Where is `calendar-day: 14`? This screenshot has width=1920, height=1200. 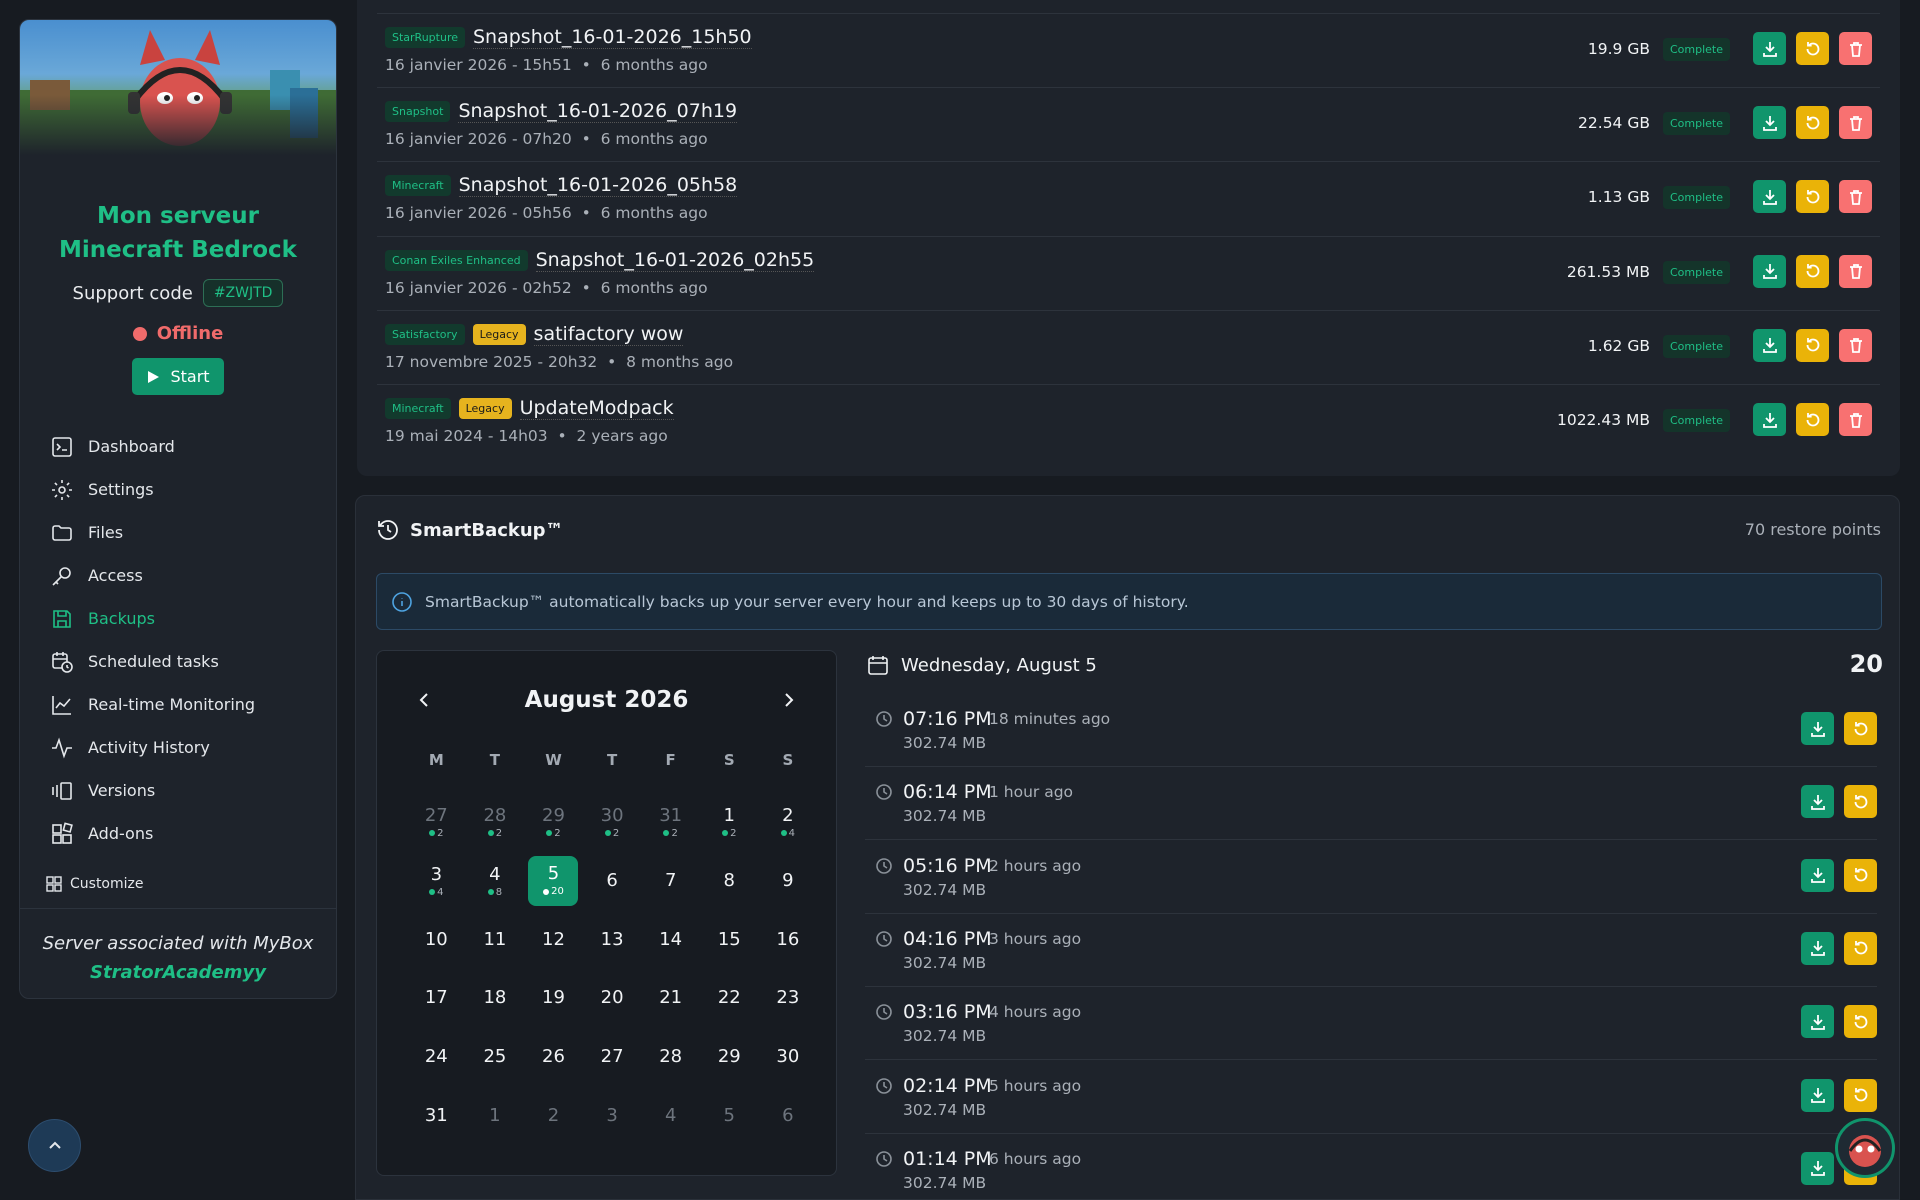 calendar-day: 14 is located at coordinates (670, 939).